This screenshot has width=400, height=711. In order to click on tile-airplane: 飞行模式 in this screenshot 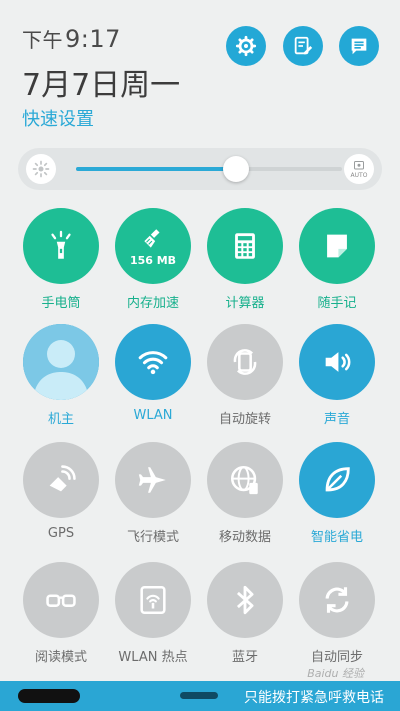, I will do `click(153, 493)`.